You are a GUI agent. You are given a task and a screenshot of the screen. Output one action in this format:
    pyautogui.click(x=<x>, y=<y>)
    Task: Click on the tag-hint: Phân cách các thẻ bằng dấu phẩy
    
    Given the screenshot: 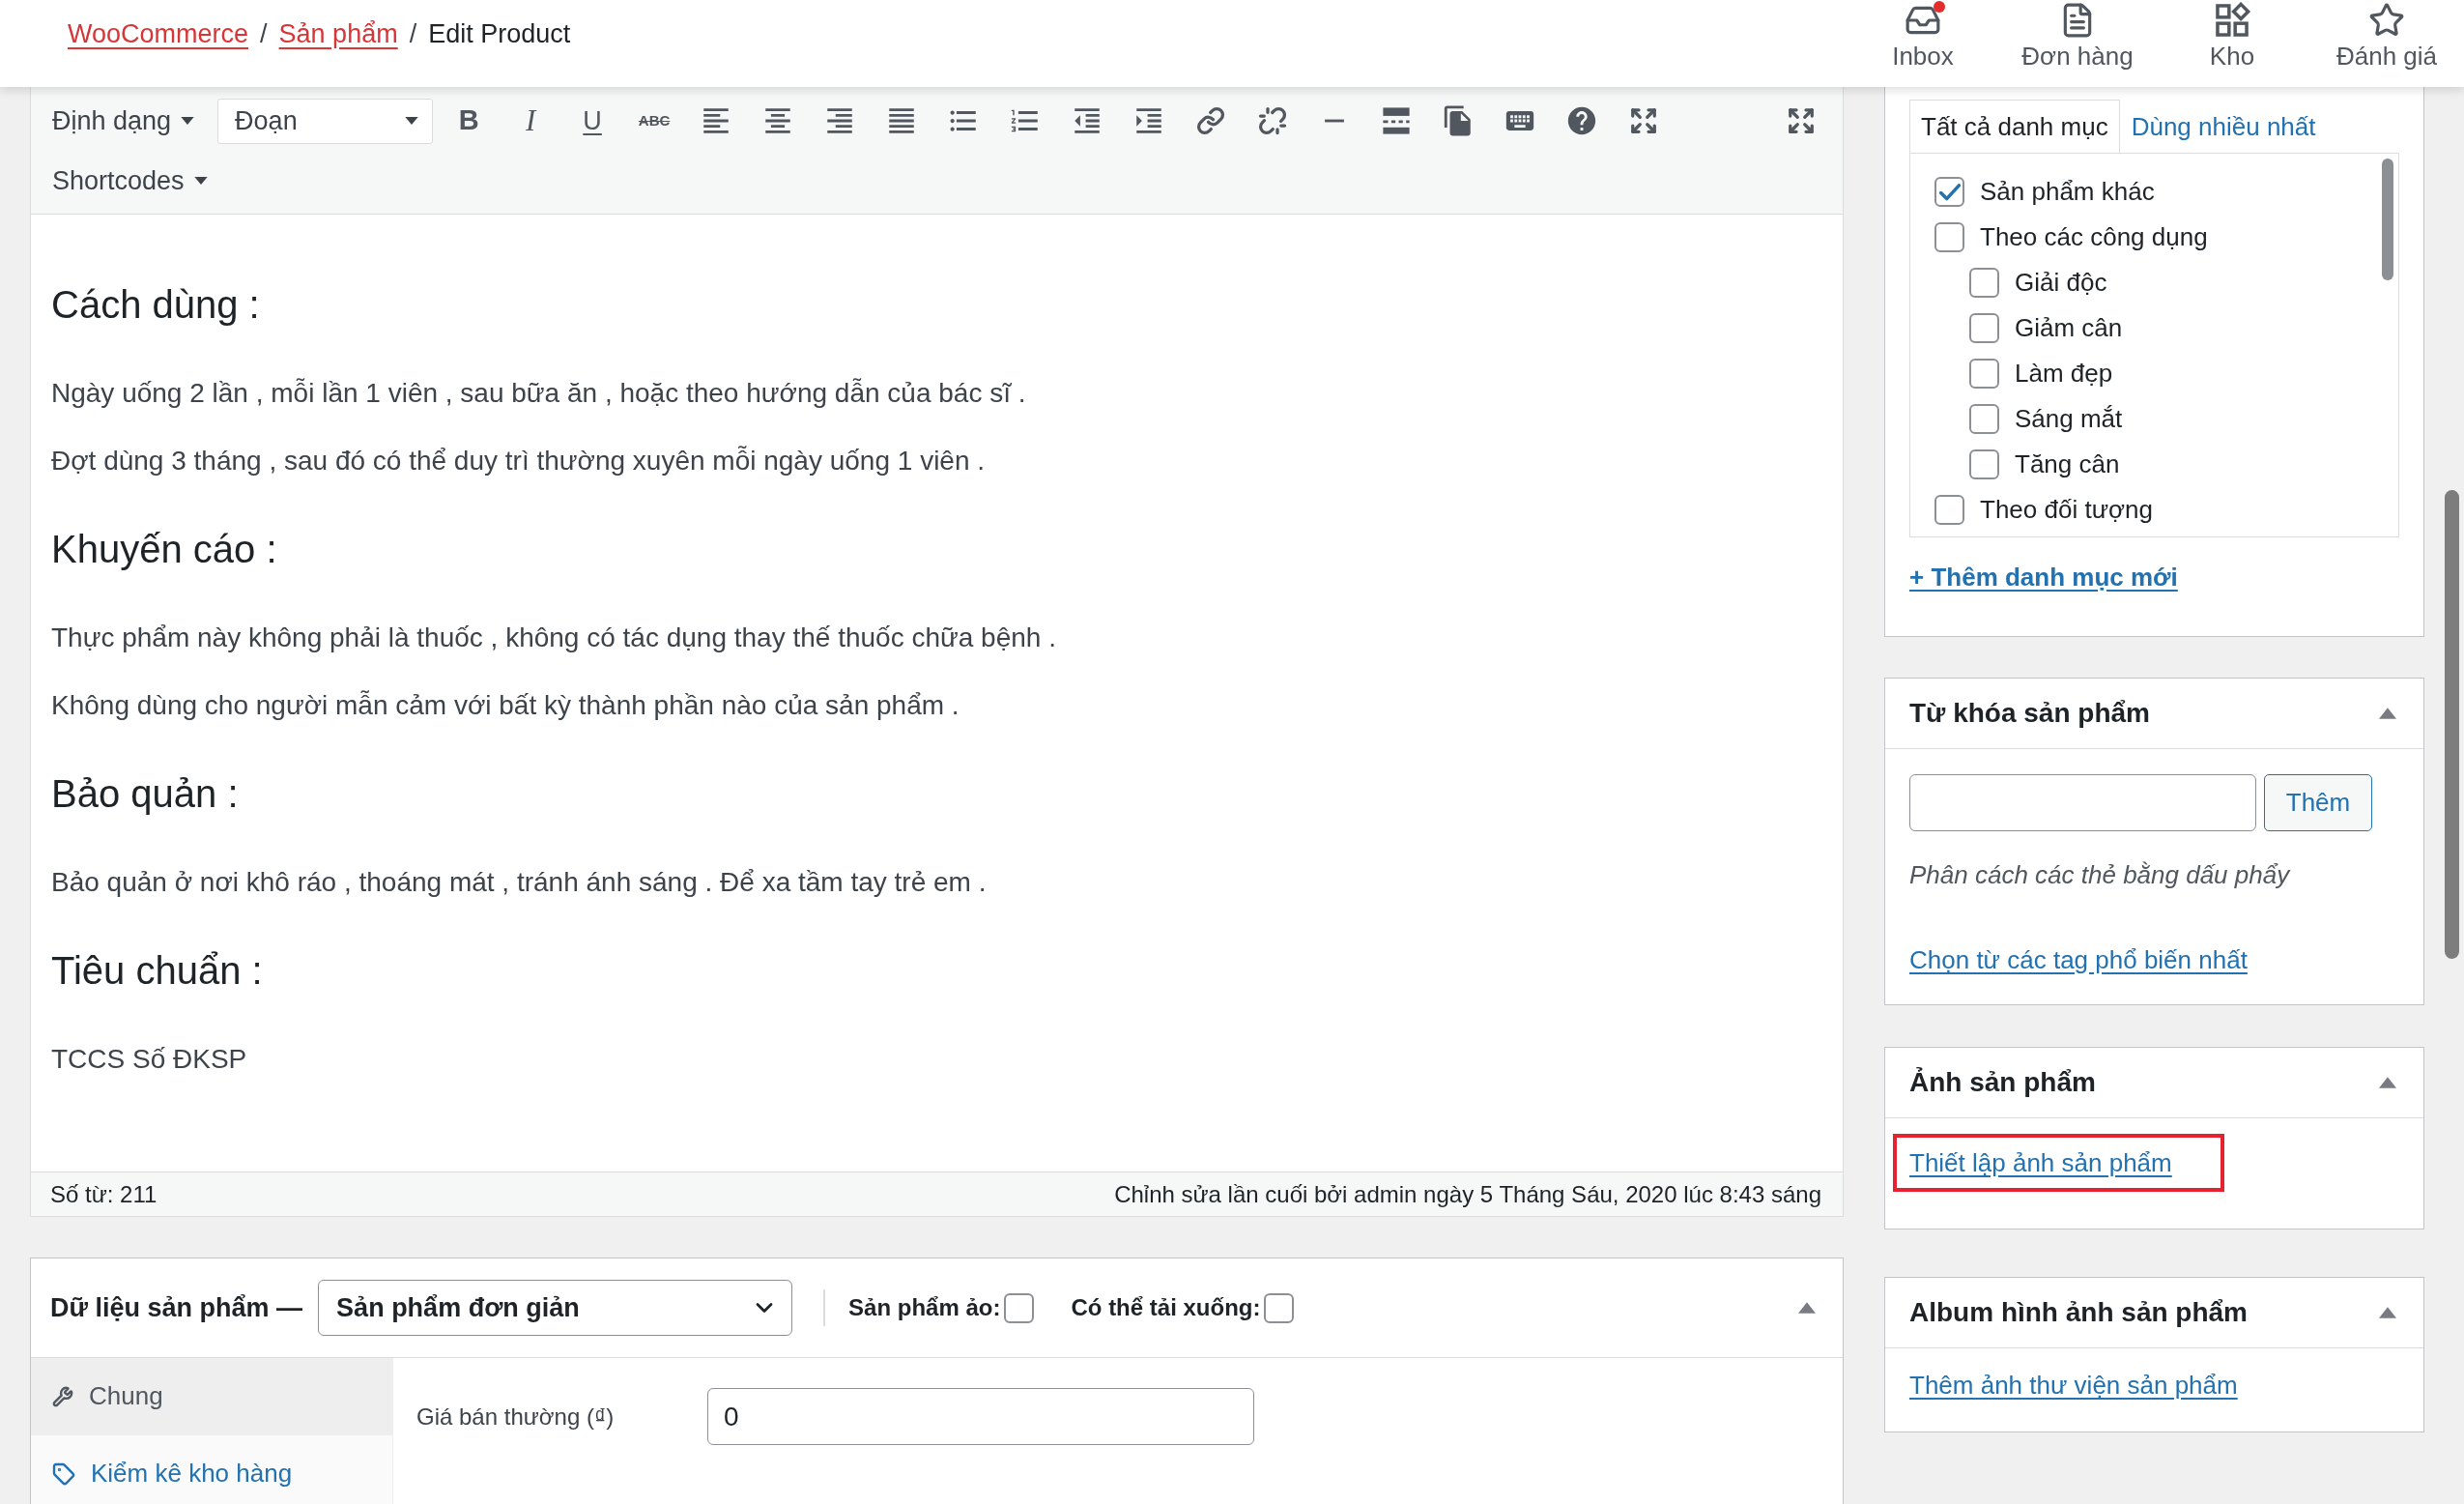 What is the action you would take?
    pyautogui.click(x=2100, y=874)
    